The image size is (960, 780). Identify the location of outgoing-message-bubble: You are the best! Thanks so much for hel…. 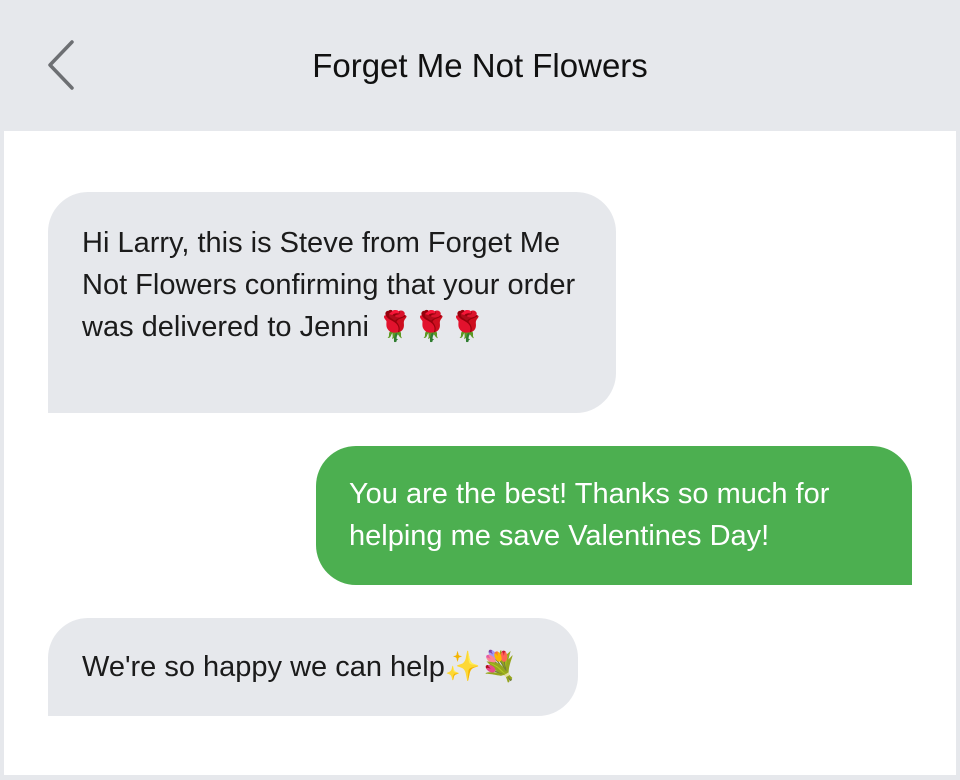
(614, 515).